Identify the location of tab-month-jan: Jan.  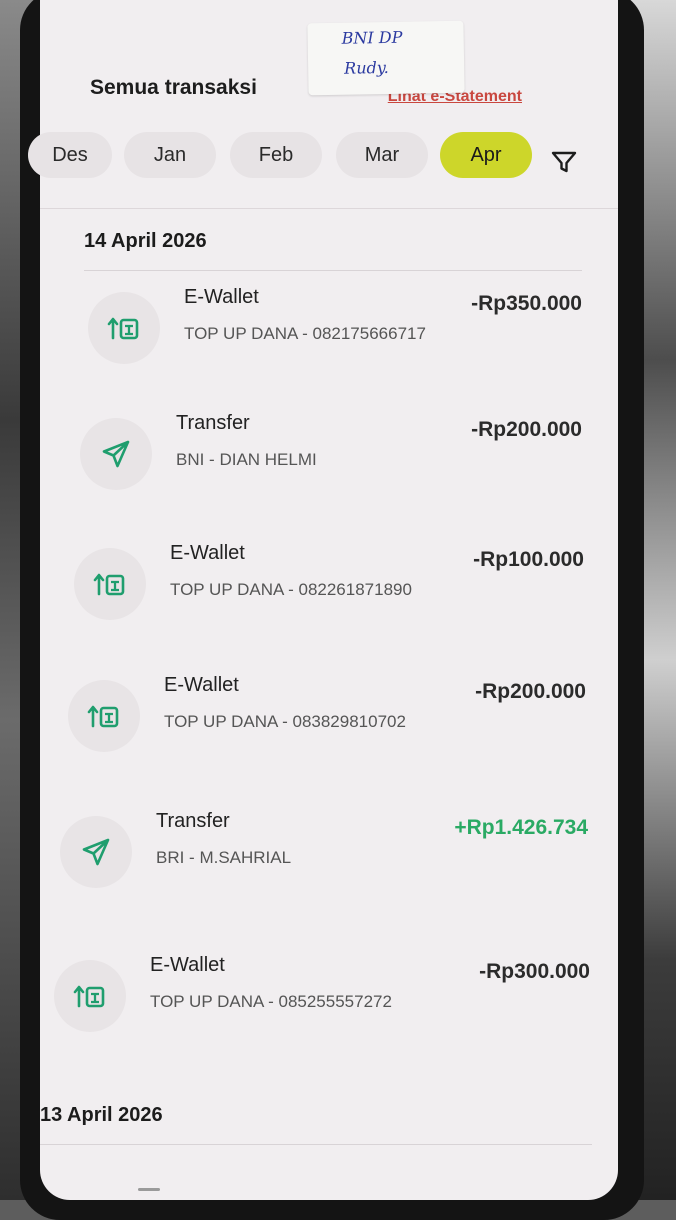
(170, 155).